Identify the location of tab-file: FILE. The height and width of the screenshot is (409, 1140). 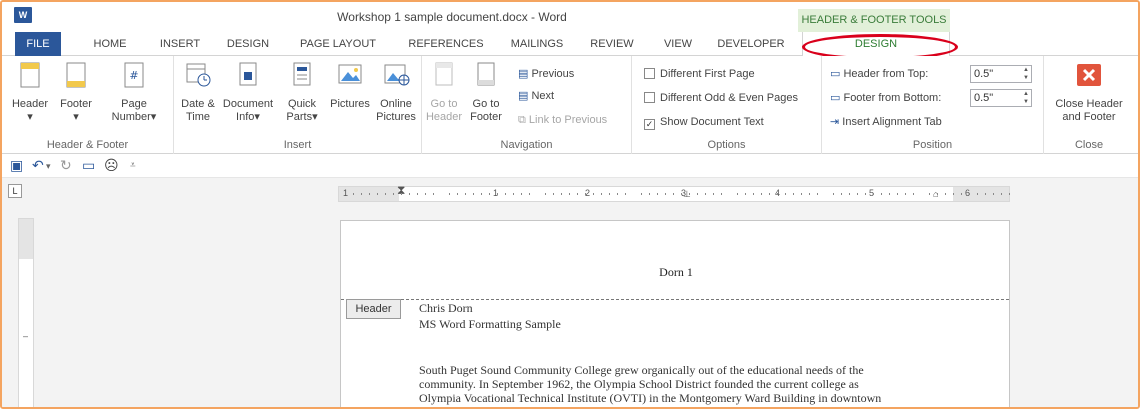
(38, 44).